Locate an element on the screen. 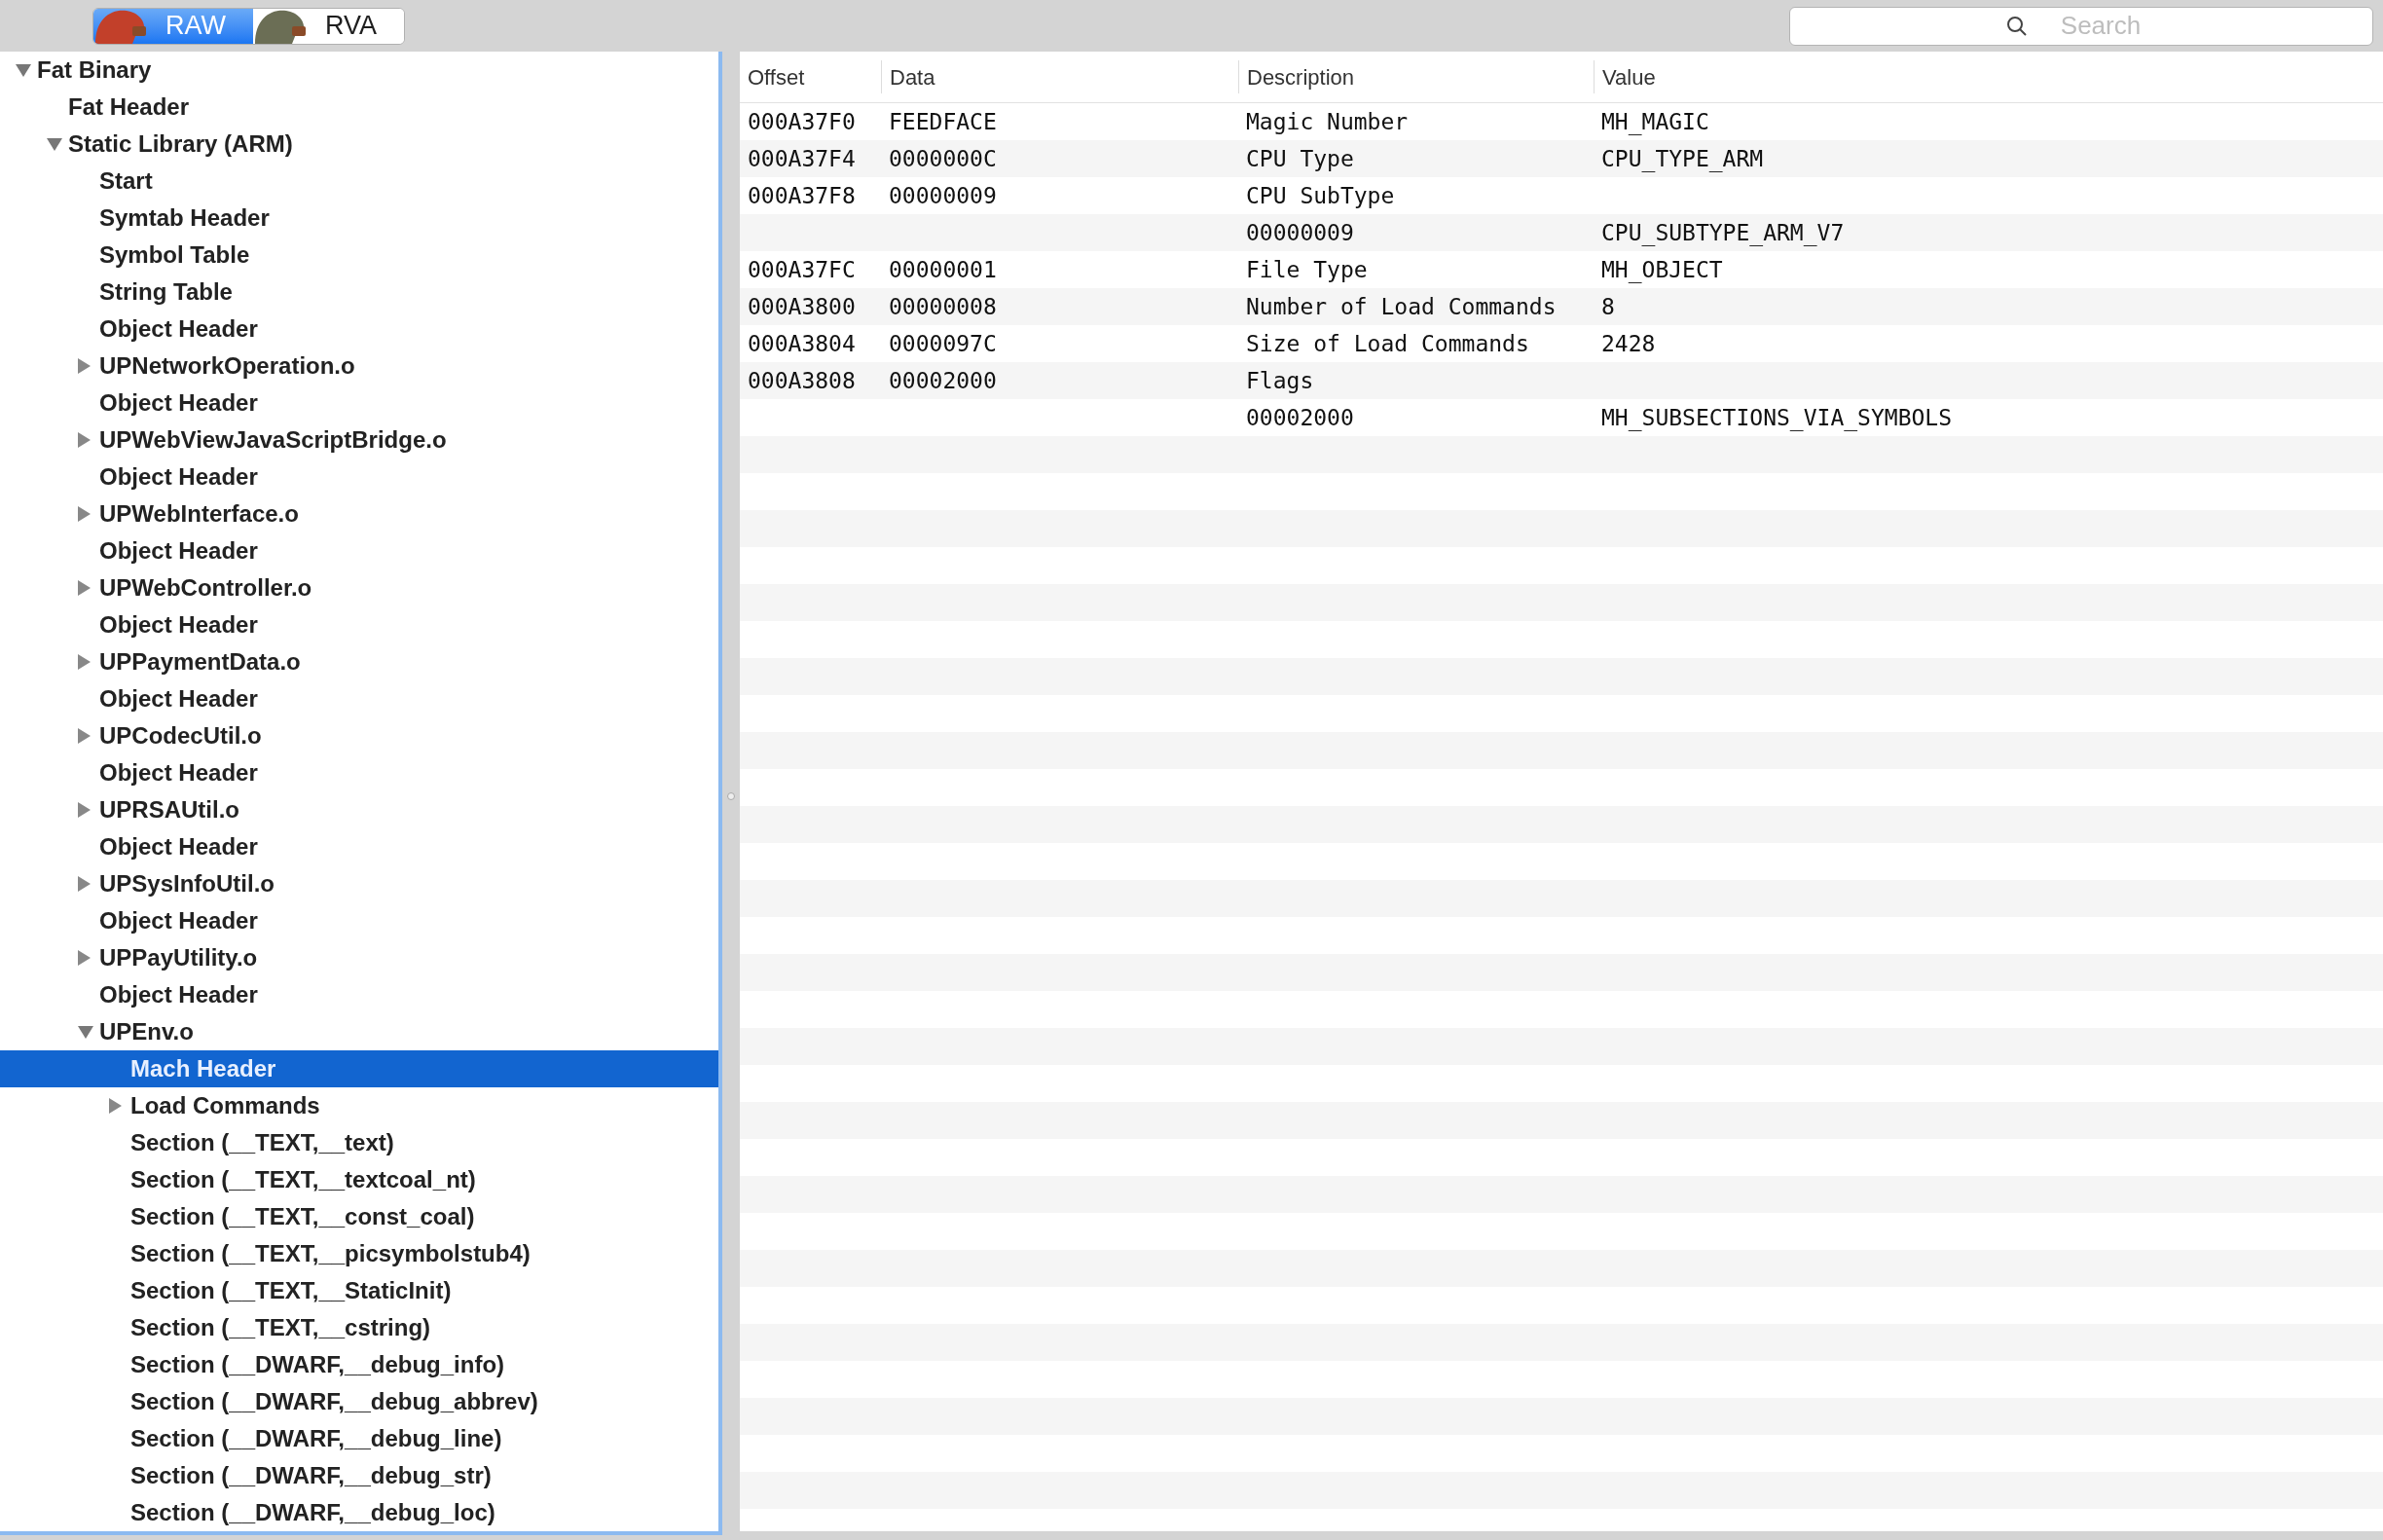 The width and height of the screenshot is (2383, 1540). table-cell: 8 is located at coordinates (1608, 306).